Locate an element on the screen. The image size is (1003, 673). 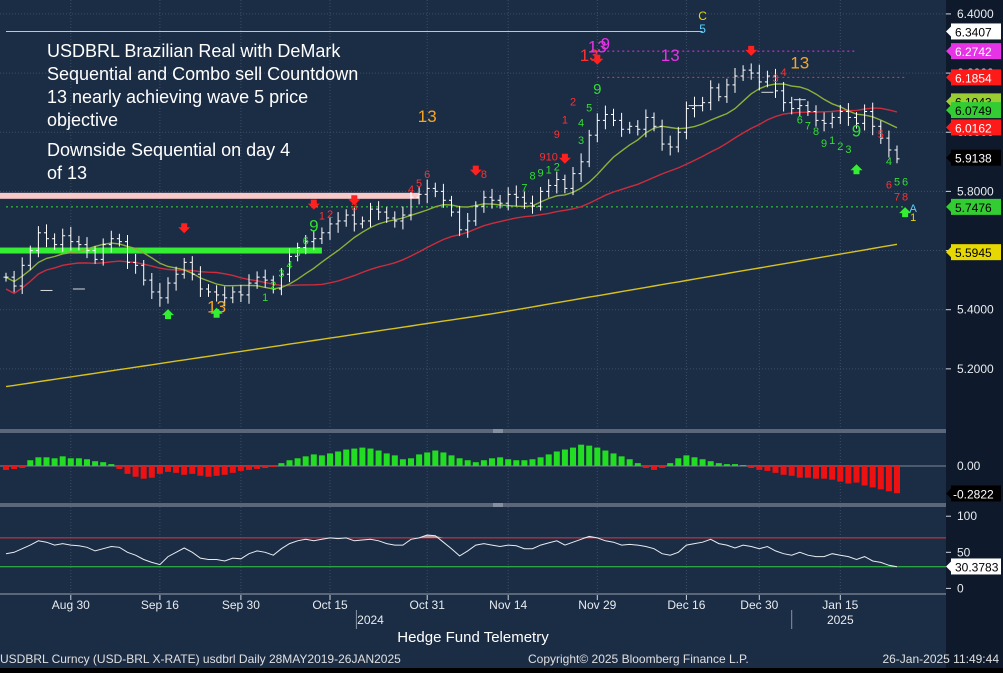
rsi-badge-label: 30.3783 is located at coordinates (977, 567).